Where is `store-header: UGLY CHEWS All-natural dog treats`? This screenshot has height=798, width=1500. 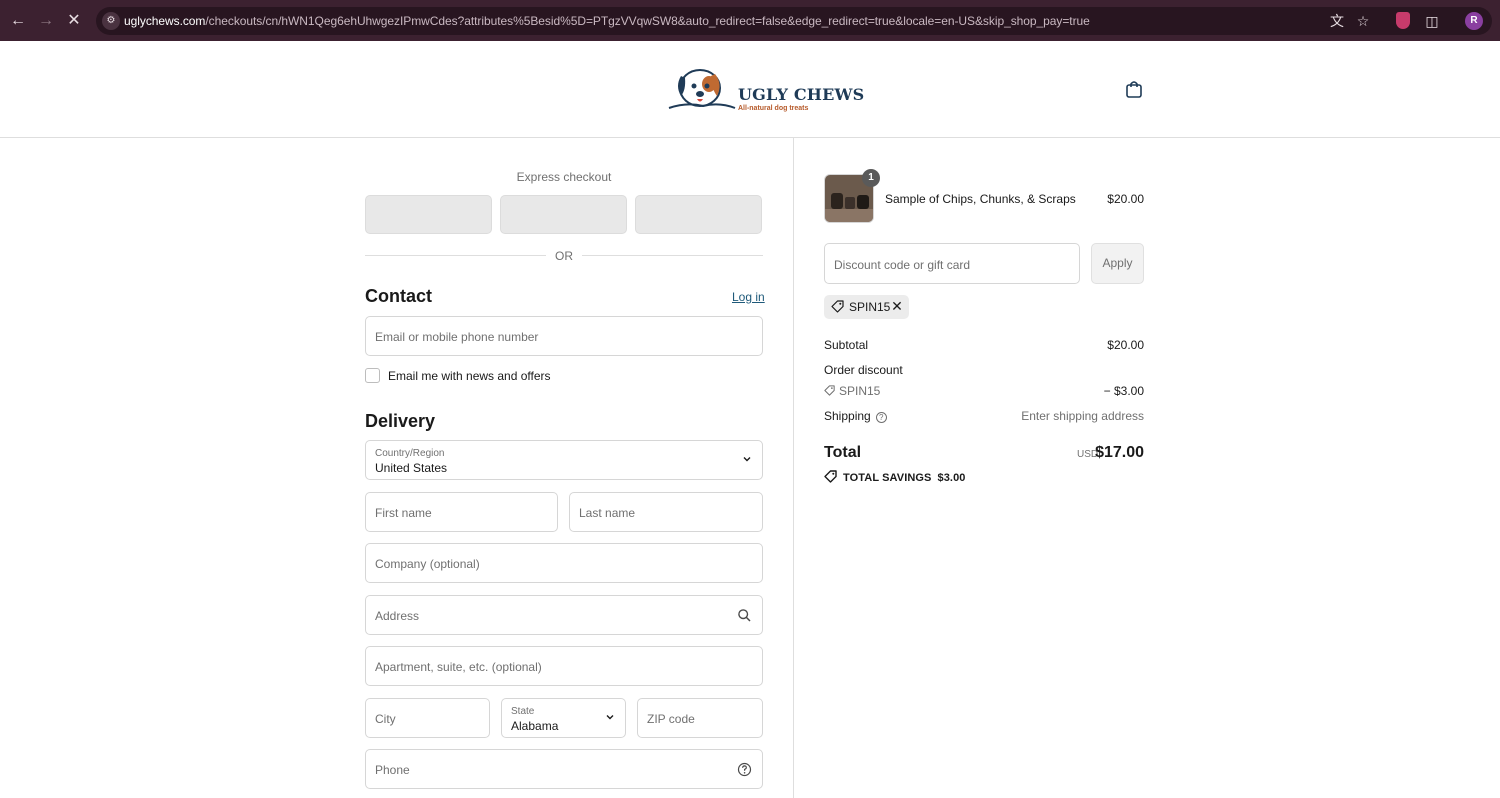
store-header: UGLY CHEWS All-natural dog treats is located at coordinates (750, 89).